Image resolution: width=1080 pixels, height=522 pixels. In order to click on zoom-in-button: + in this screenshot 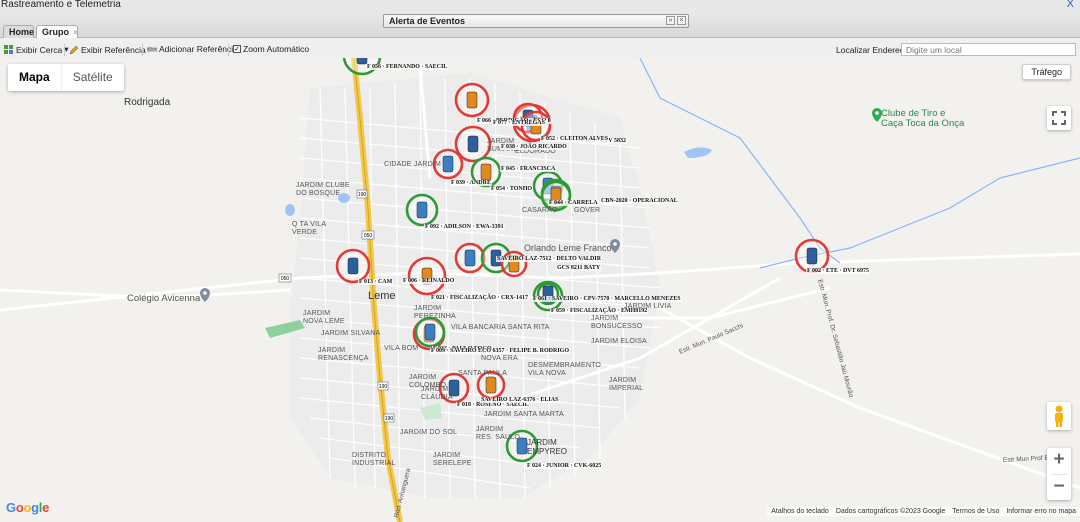, I will do `click(1059, 461)`.